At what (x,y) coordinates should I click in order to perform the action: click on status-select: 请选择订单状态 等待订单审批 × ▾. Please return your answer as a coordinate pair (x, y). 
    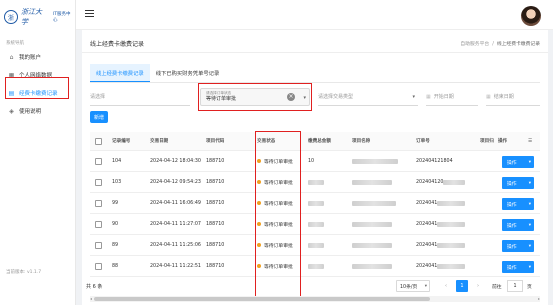
    Looking at the image, I should click on (255, 97).